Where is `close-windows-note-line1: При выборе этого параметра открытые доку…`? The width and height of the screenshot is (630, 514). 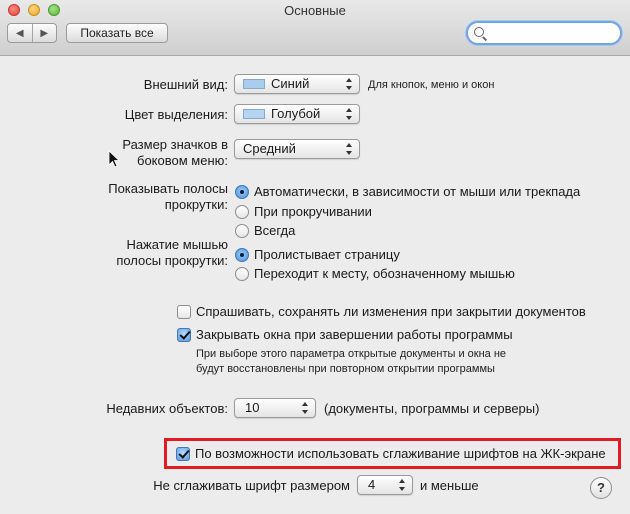 close-windows-note-line1: При выборе этого параметра открытые доку… is located at coordinates (351, 354).